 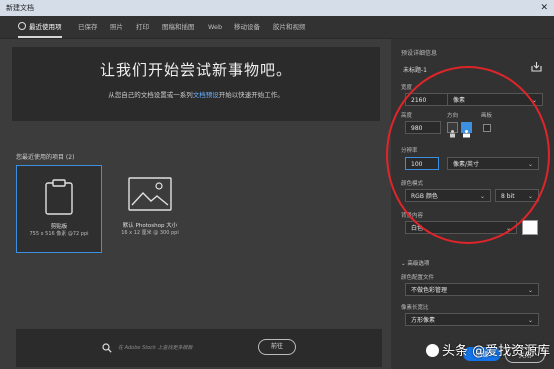 I want to click on stock-search-input: 在 Adobe Stock 上查找更多模板, so click(x=155, y=347).